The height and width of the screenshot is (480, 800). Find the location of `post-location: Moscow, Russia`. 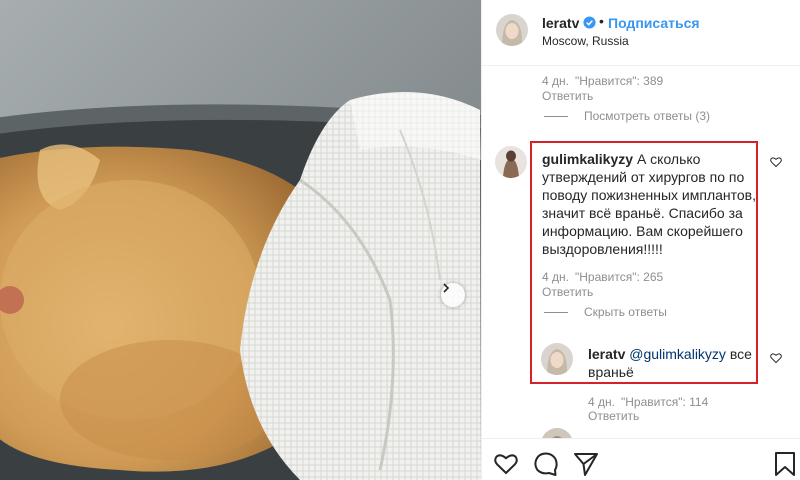

post-location: Moscow, Russia is located at coordinates (585, 41).